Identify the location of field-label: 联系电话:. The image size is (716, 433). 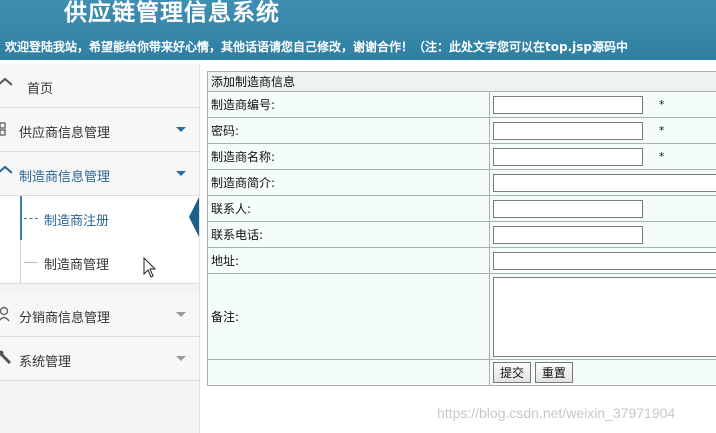
(348, 234).